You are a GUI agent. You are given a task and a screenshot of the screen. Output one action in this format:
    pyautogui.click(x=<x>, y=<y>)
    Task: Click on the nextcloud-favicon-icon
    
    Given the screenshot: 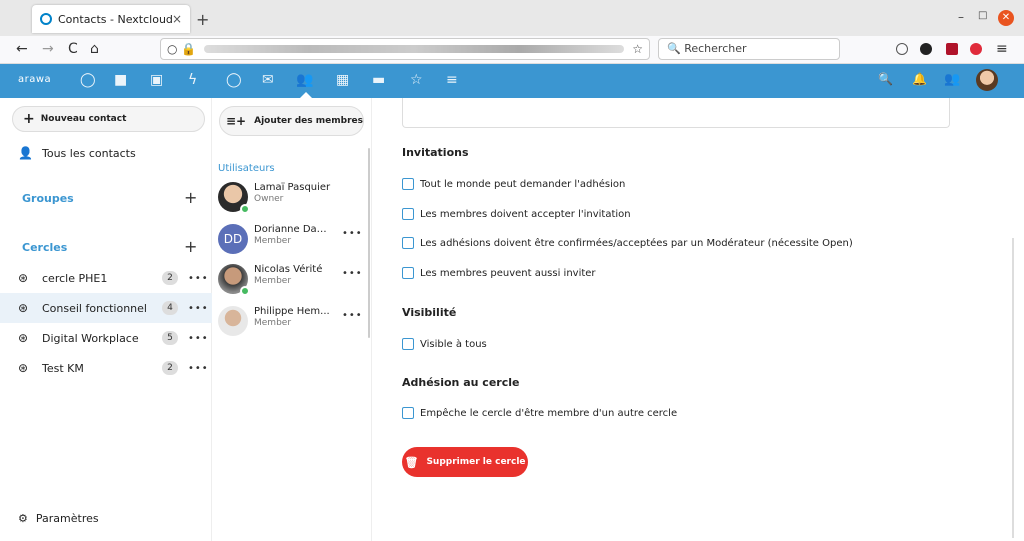 What is the action you would take?
    pyautogui.click(x=46, y=19)
    